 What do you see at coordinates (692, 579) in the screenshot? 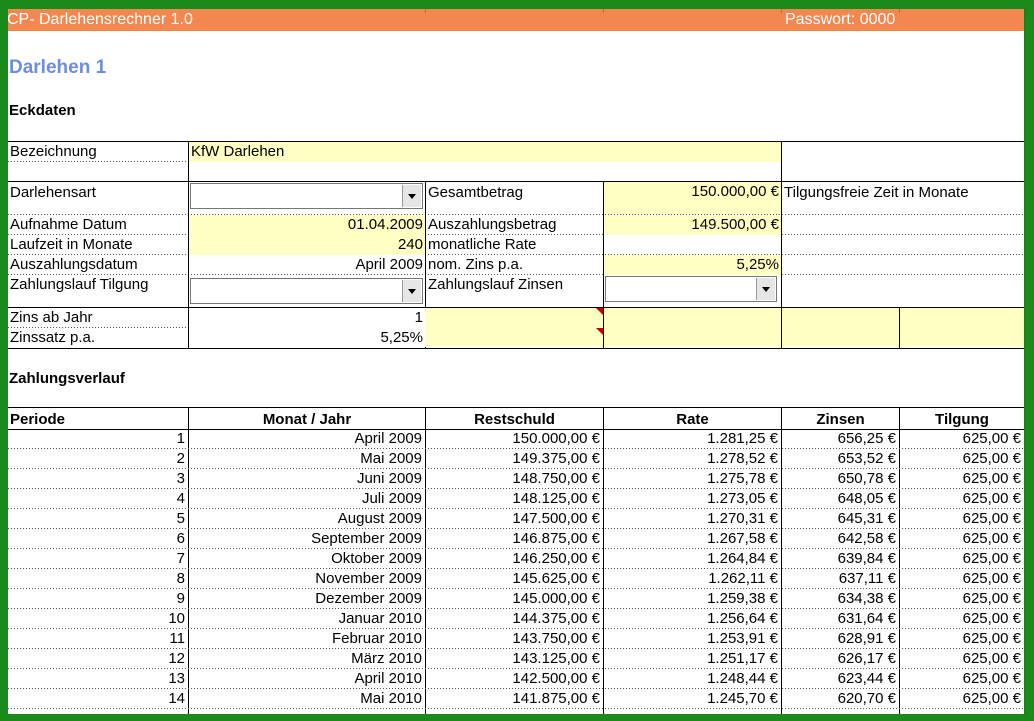
I see `rate-cell: 1.262,11 €` at bounding box center [692, 579].